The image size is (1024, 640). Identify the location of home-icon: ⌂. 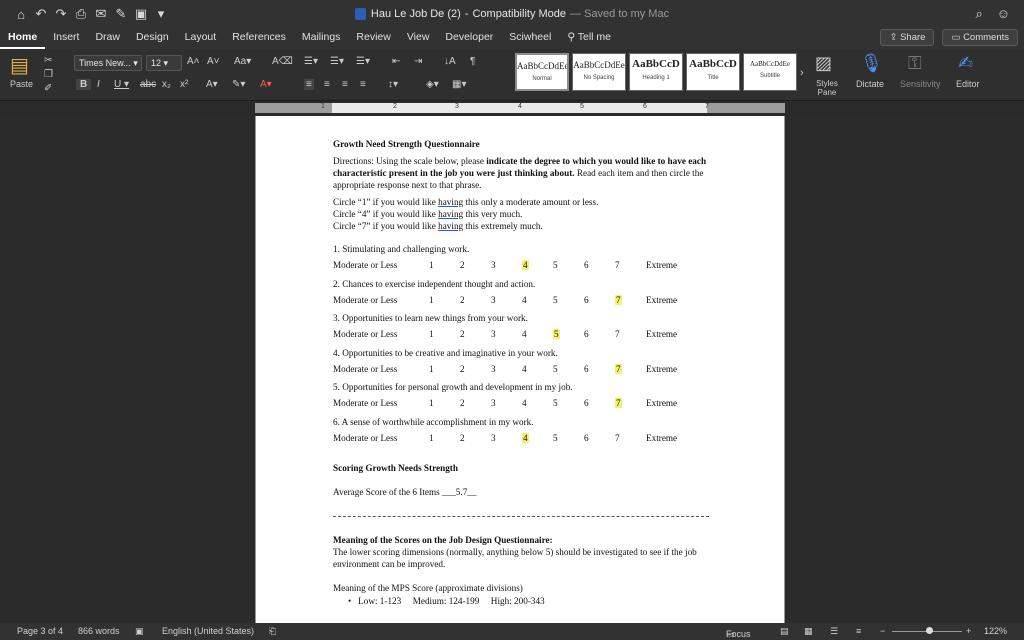
(21, 14).